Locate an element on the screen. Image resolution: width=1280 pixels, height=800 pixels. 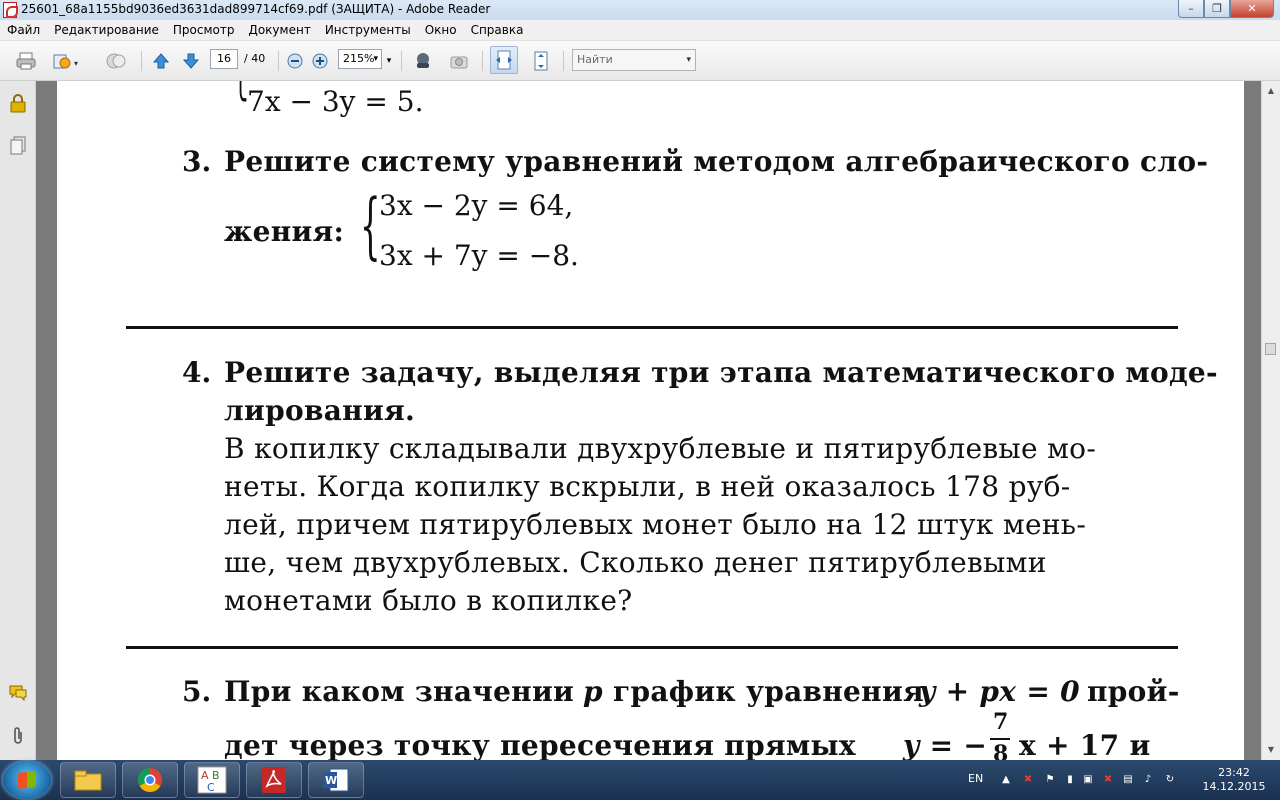
task5-text: график уравнения is located at coordinates (769, 691).